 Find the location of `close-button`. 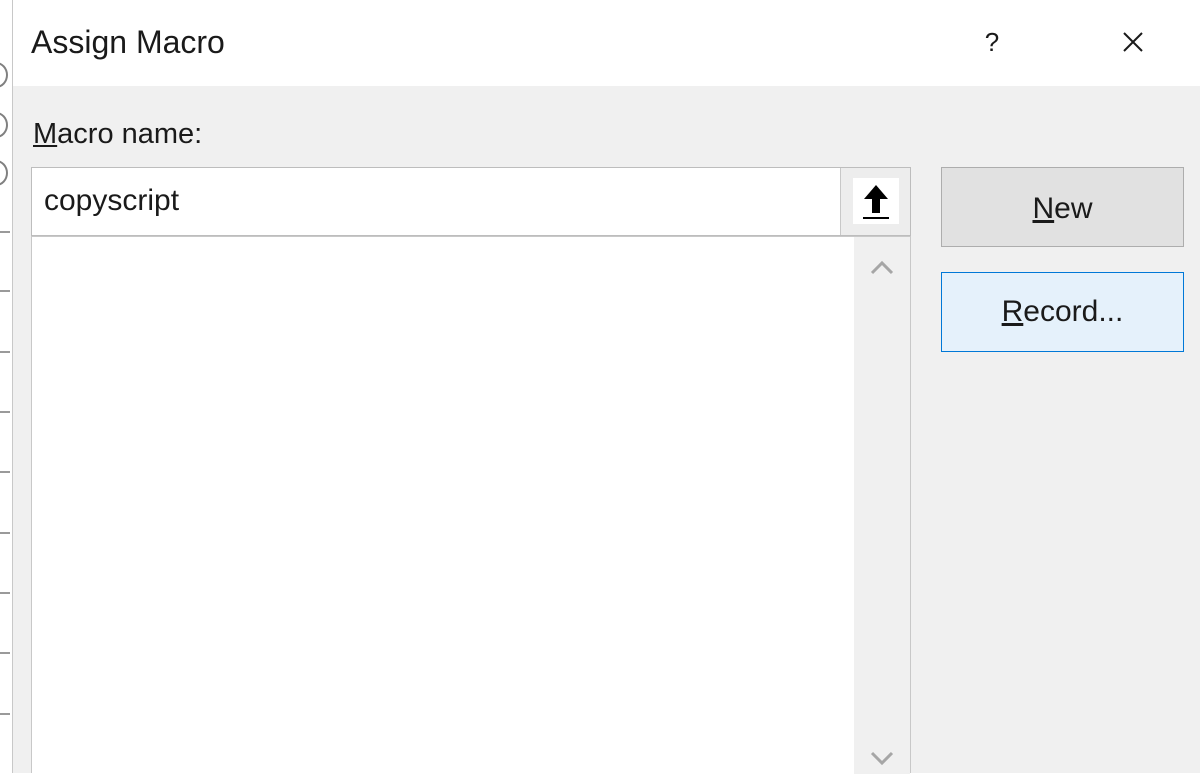

close-button is located at coordinates (1133, 42).